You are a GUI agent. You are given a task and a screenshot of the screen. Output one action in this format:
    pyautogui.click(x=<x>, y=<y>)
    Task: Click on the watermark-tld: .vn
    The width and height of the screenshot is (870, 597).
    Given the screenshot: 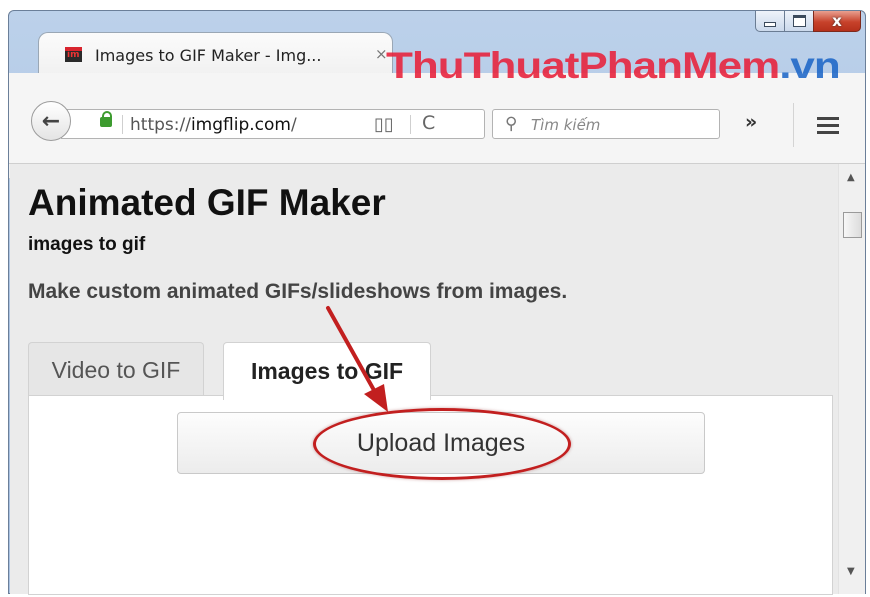 What is the action you would take?
    pyautogui.click(x=810, y=66)
    